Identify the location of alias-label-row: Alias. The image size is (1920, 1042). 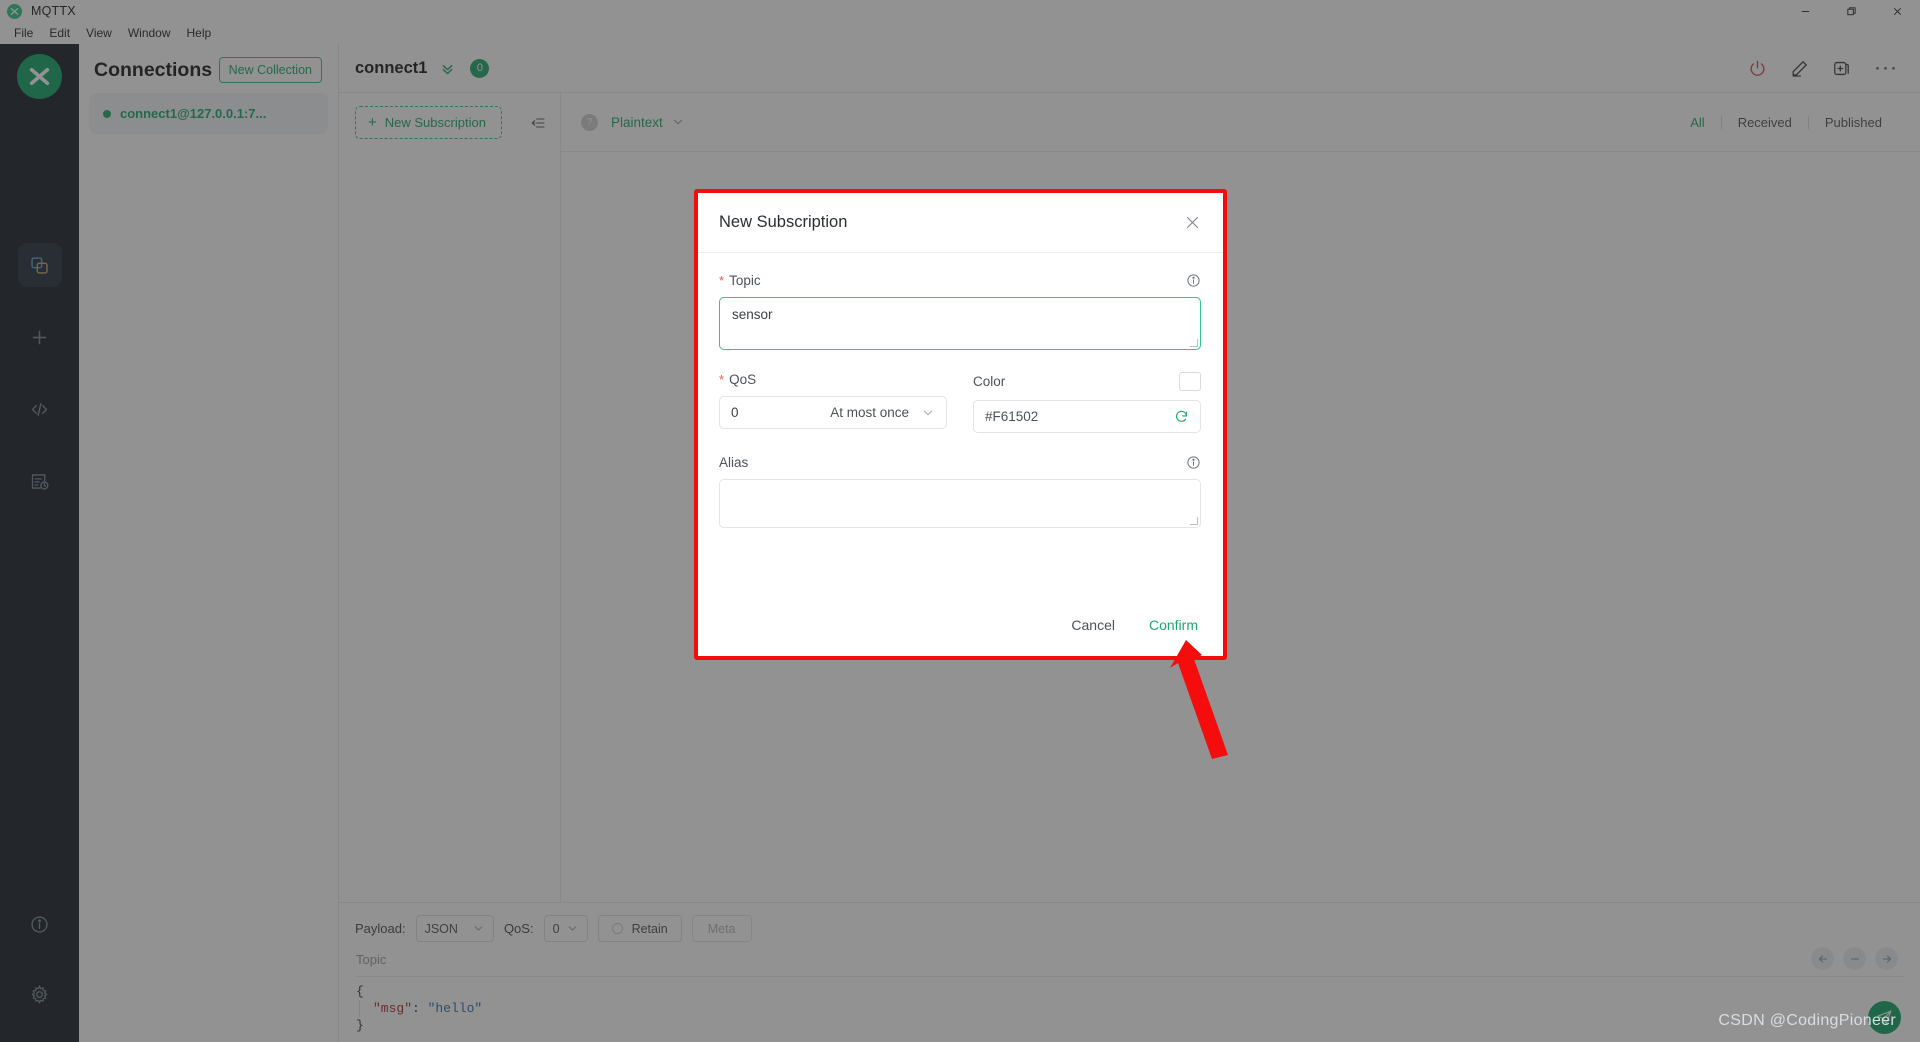
(960, 462).